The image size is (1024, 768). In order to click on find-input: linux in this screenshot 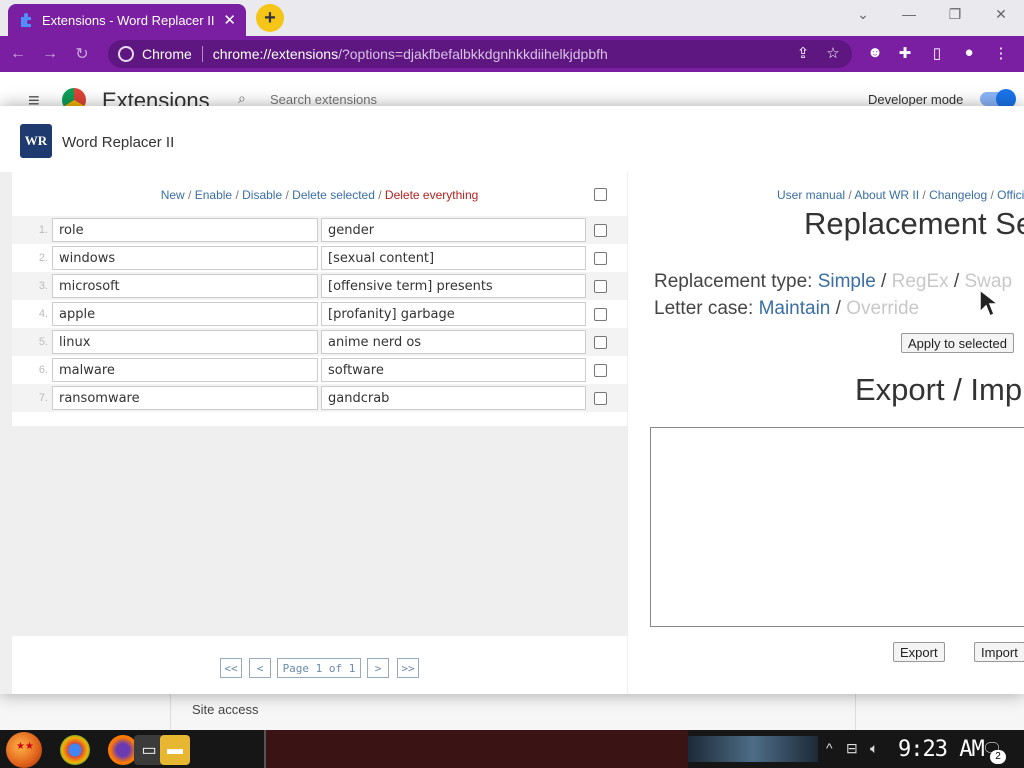, I will do `click(185, 342)`.